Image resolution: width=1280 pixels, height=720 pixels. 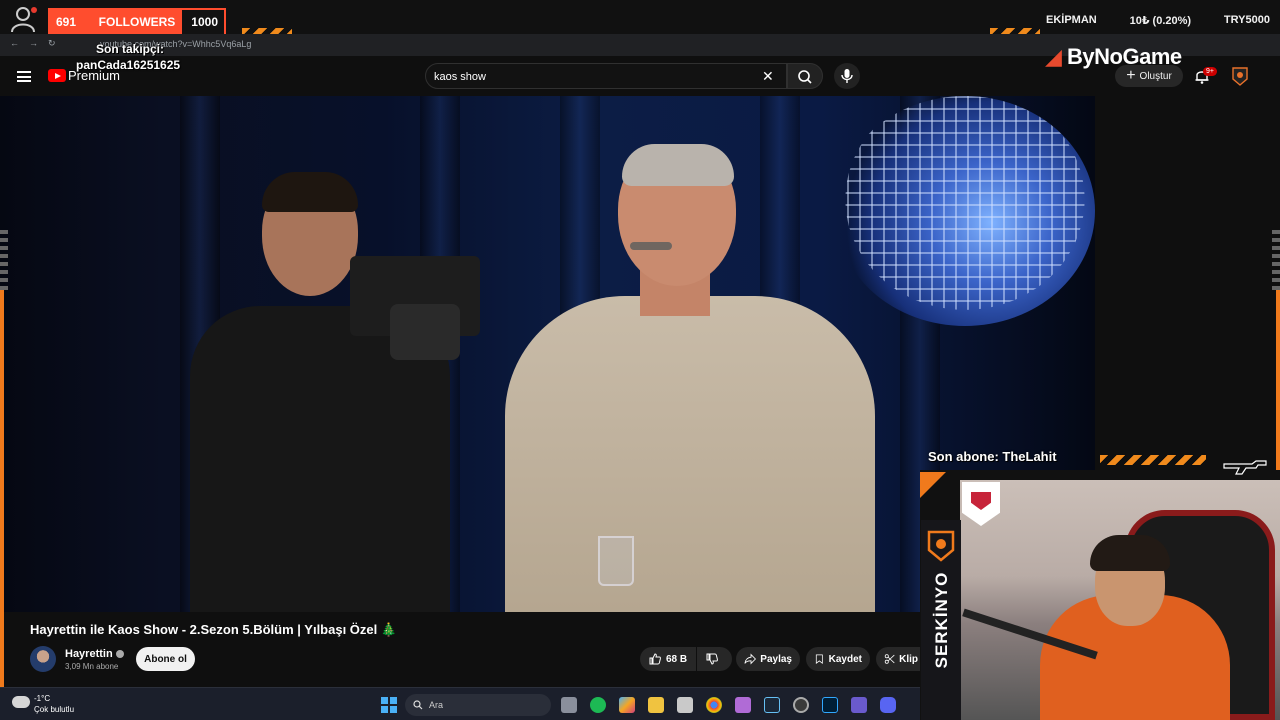 What do you see at coordinates (1153, 460) in the screenshot?
I see `decor-stripes-subscriber` at bounding box center [1153, 460].